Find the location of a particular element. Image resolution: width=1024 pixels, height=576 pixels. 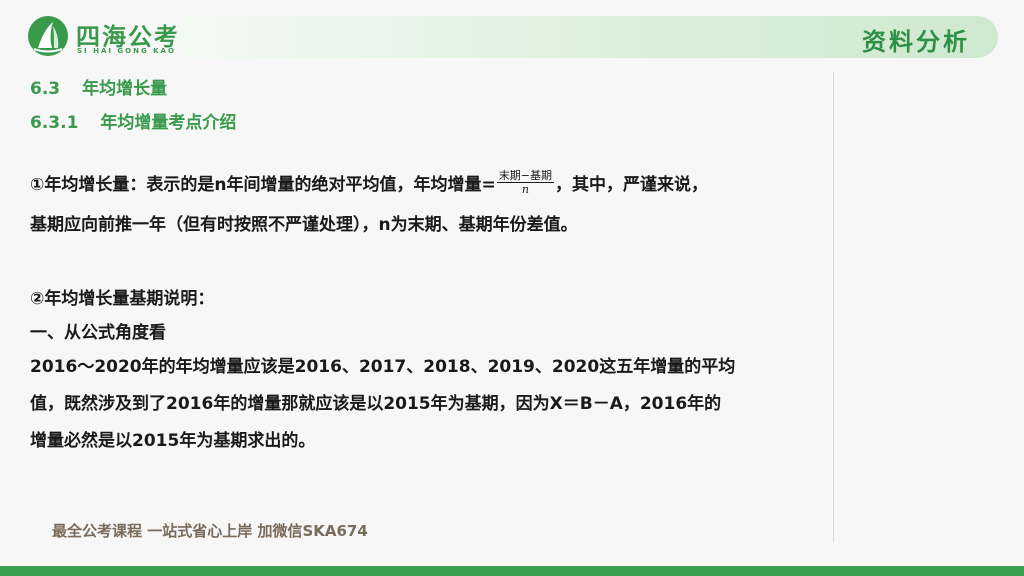

para2-subtitle: 一、从公式角度看 is located at coordinates (98, 333).